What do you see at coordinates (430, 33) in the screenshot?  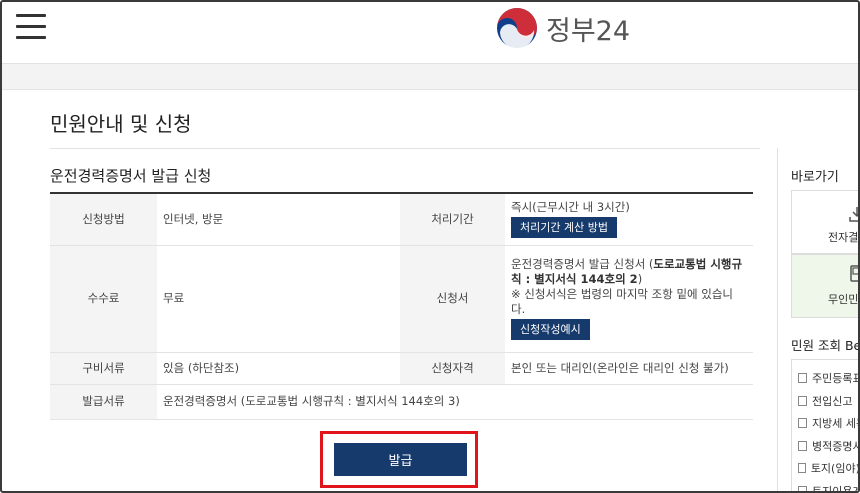 I see `site-header: 정부24` at bounding box center [430, 33].